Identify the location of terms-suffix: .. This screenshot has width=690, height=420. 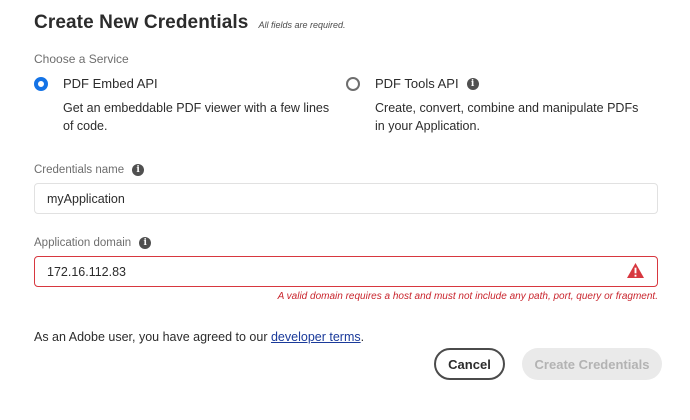
(362, 337).